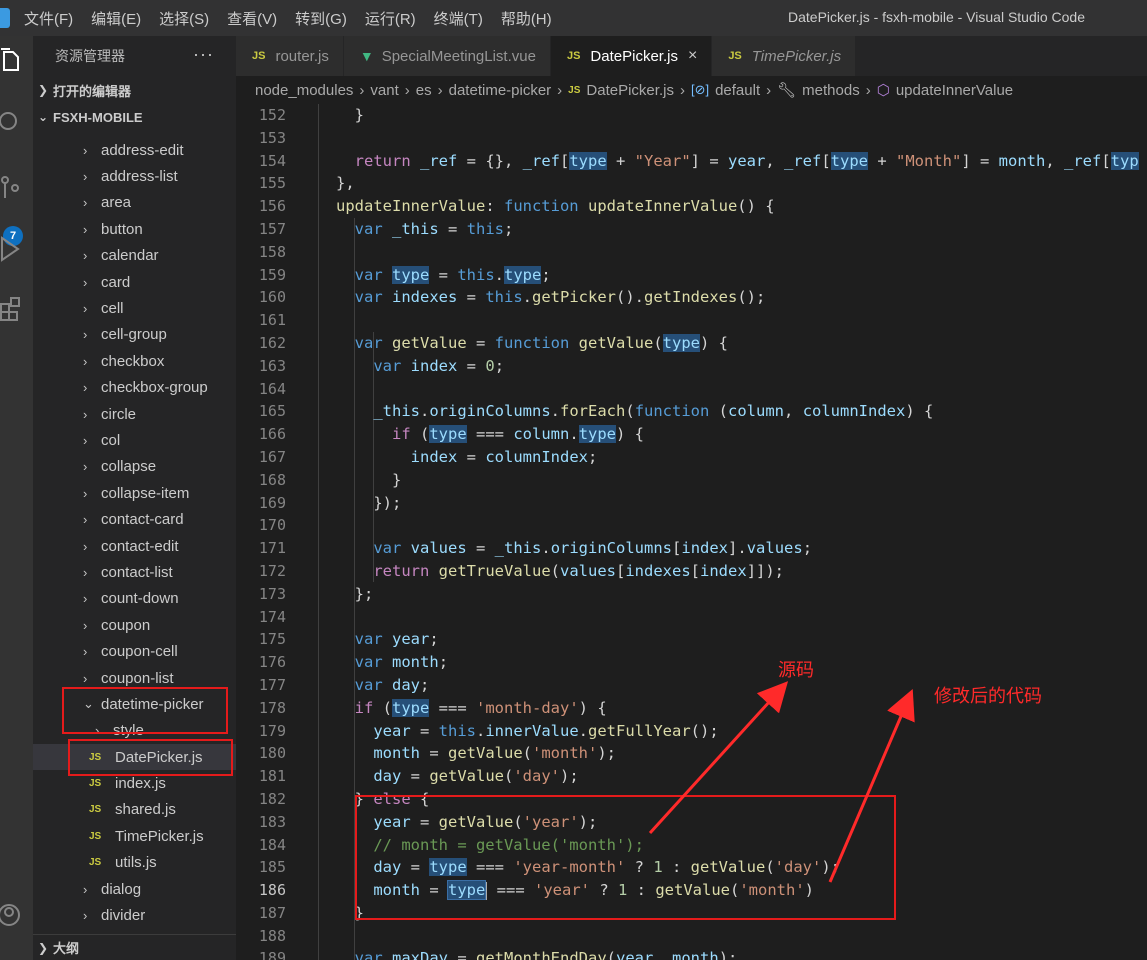 Image resolution: width=1147 pixels, height=960 pixels. Describe the element at coordinates (272, 890) in the screenshot. I see `line-number: 186` at that location.